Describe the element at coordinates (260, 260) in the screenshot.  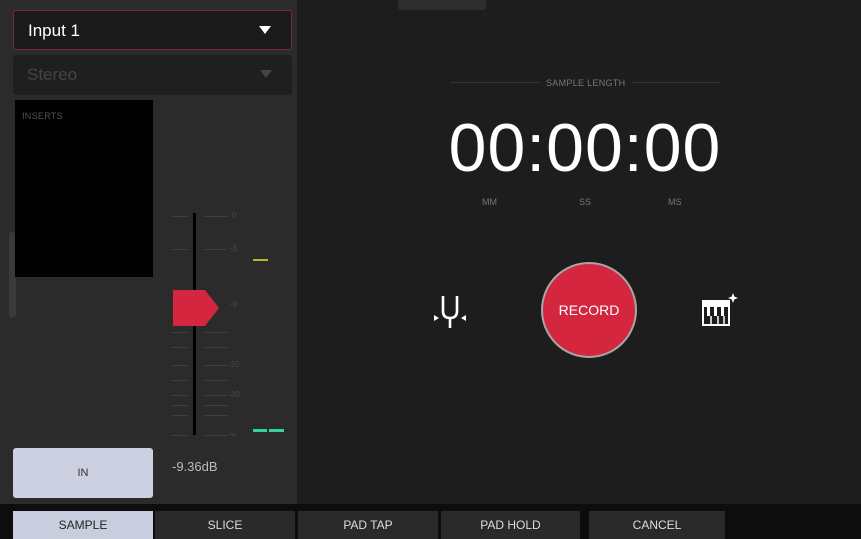
I see `meter-peak-indicator` at that location.